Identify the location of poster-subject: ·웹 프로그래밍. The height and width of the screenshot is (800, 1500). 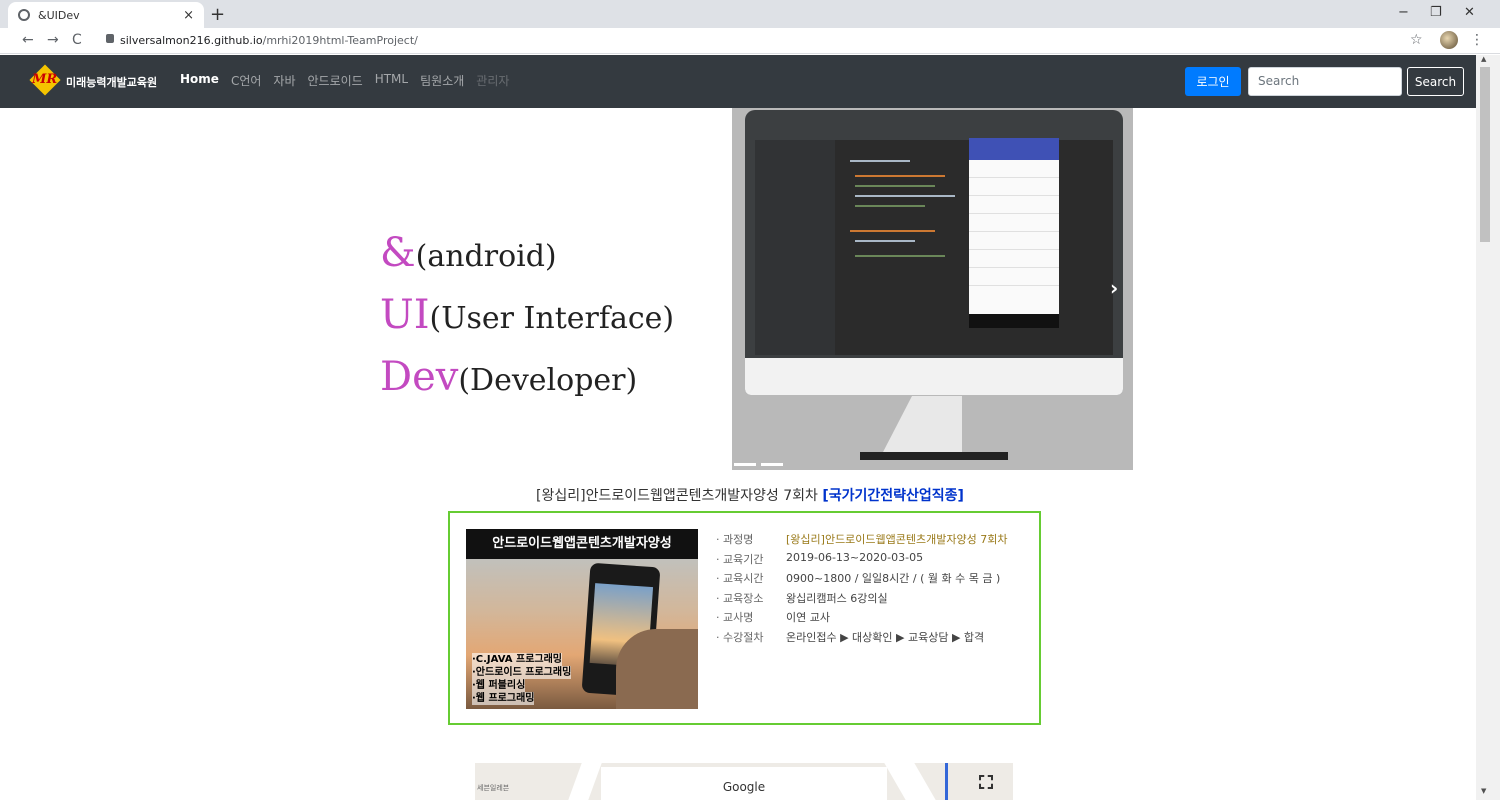
(503, 698).